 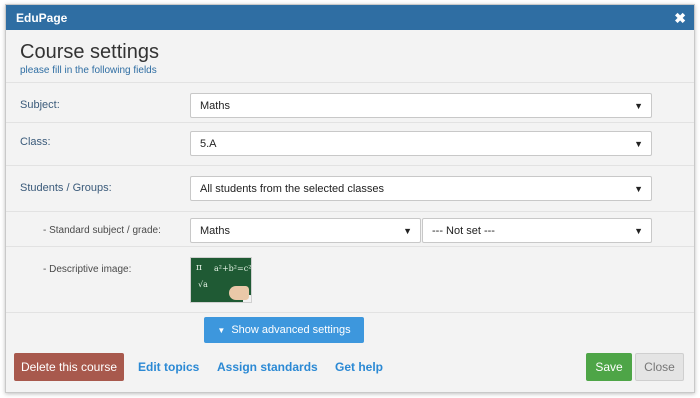 What do you see at coordinates (421, 105) in the screenshot?
I see `subject-select: Maths ▼` at bounding box center [421, 105].